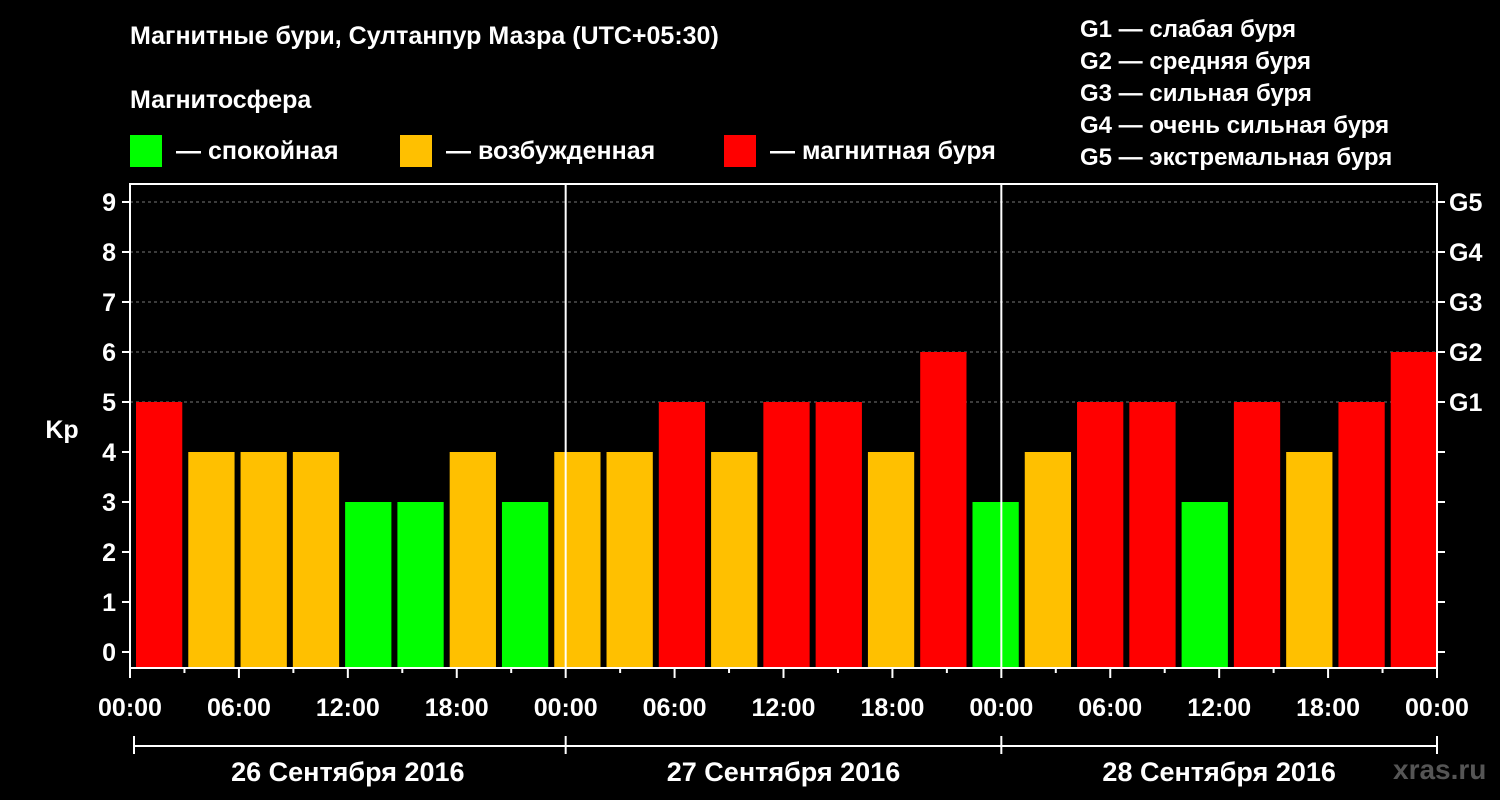 The image size is (1500, 800). What do you see at coordinates (109, 203) in the screenshot?
I see `y-tick-label: 9` at bounding box center [109, 203].